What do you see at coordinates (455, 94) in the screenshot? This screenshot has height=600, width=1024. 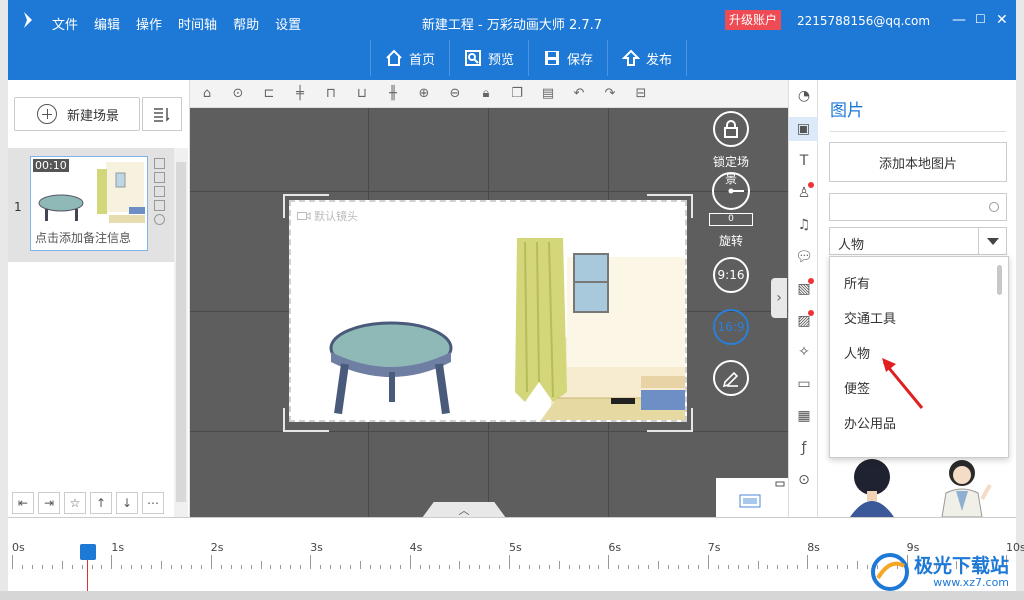 I see `zoom-out-icon: ⊖` at bounding box center [455, 94].